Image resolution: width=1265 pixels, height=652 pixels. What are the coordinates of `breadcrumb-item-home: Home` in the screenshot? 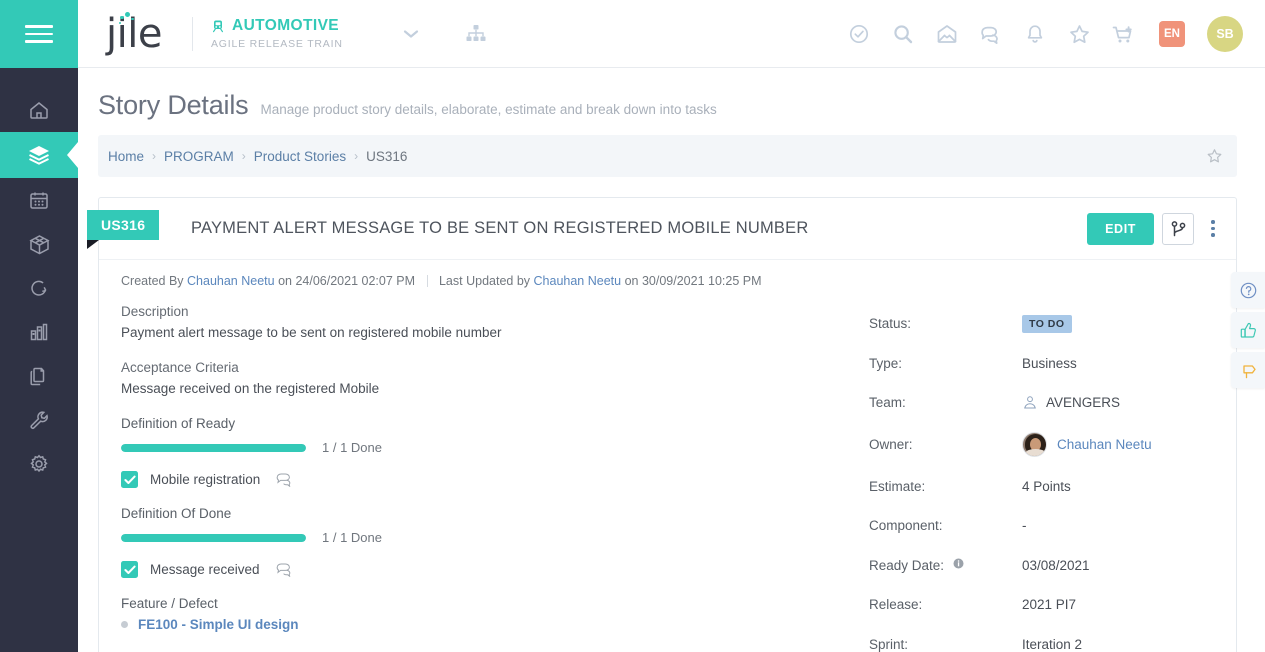 It's located at (126, 156).